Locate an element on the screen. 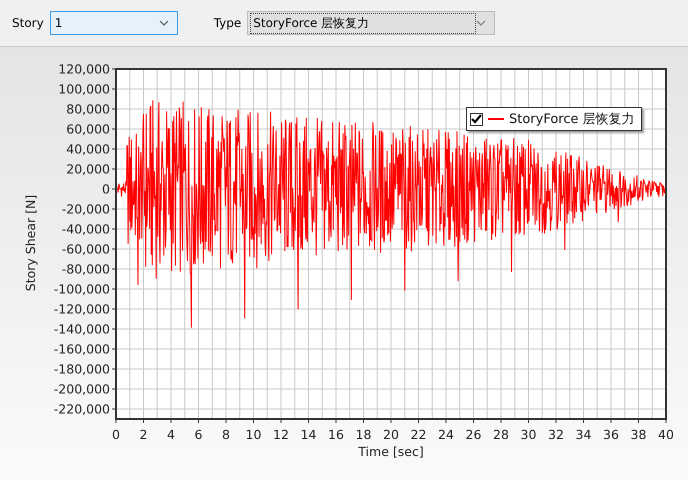 This screenshot has height=480, width=688. x-tick-label: 8 is located at coordinates (226, 434).